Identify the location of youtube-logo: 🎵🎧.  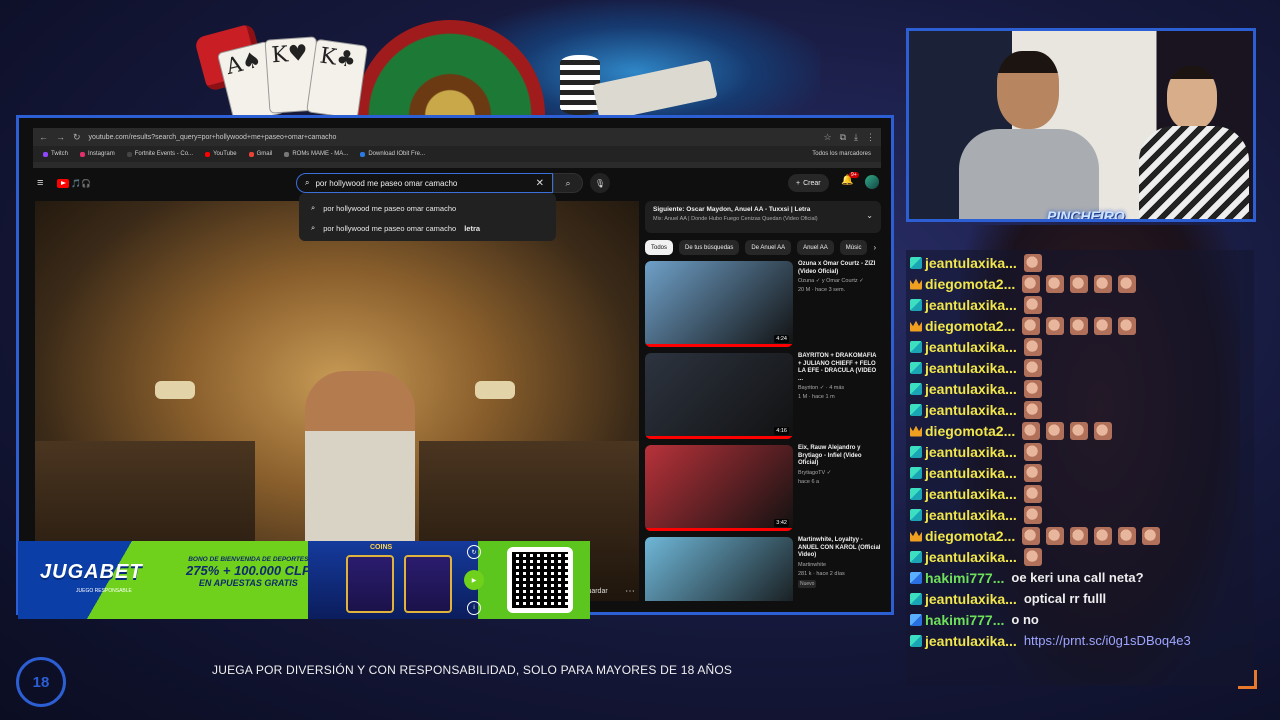
(74, 183).